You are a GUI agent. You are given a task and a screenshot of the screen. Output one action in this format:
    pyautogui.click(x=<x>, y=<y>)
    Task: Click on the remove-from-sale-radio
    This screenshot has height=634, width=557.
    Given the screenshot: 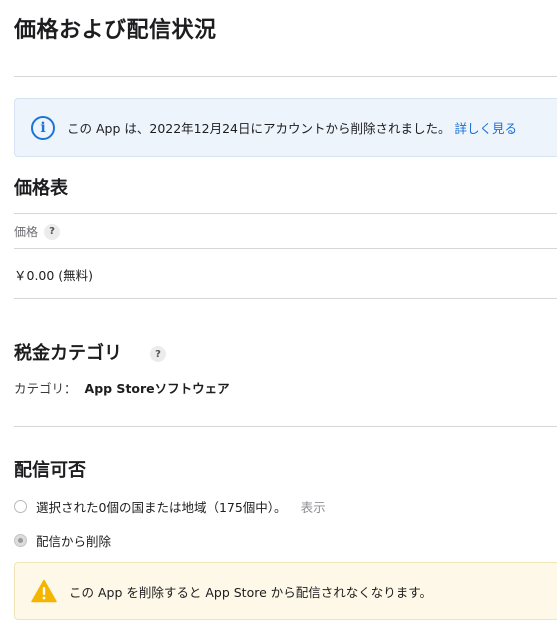 What is the action you would take?
    pyautogui.click(x=20, y=540)
    